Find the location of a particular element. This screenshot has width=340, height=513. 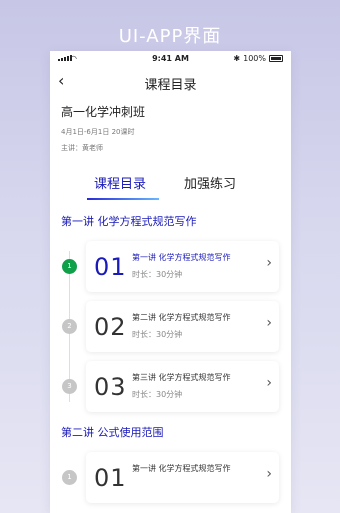

lesson-list: 1 01 第一讲 化学方程式规范写作 › is located at coordinates (170, 477).